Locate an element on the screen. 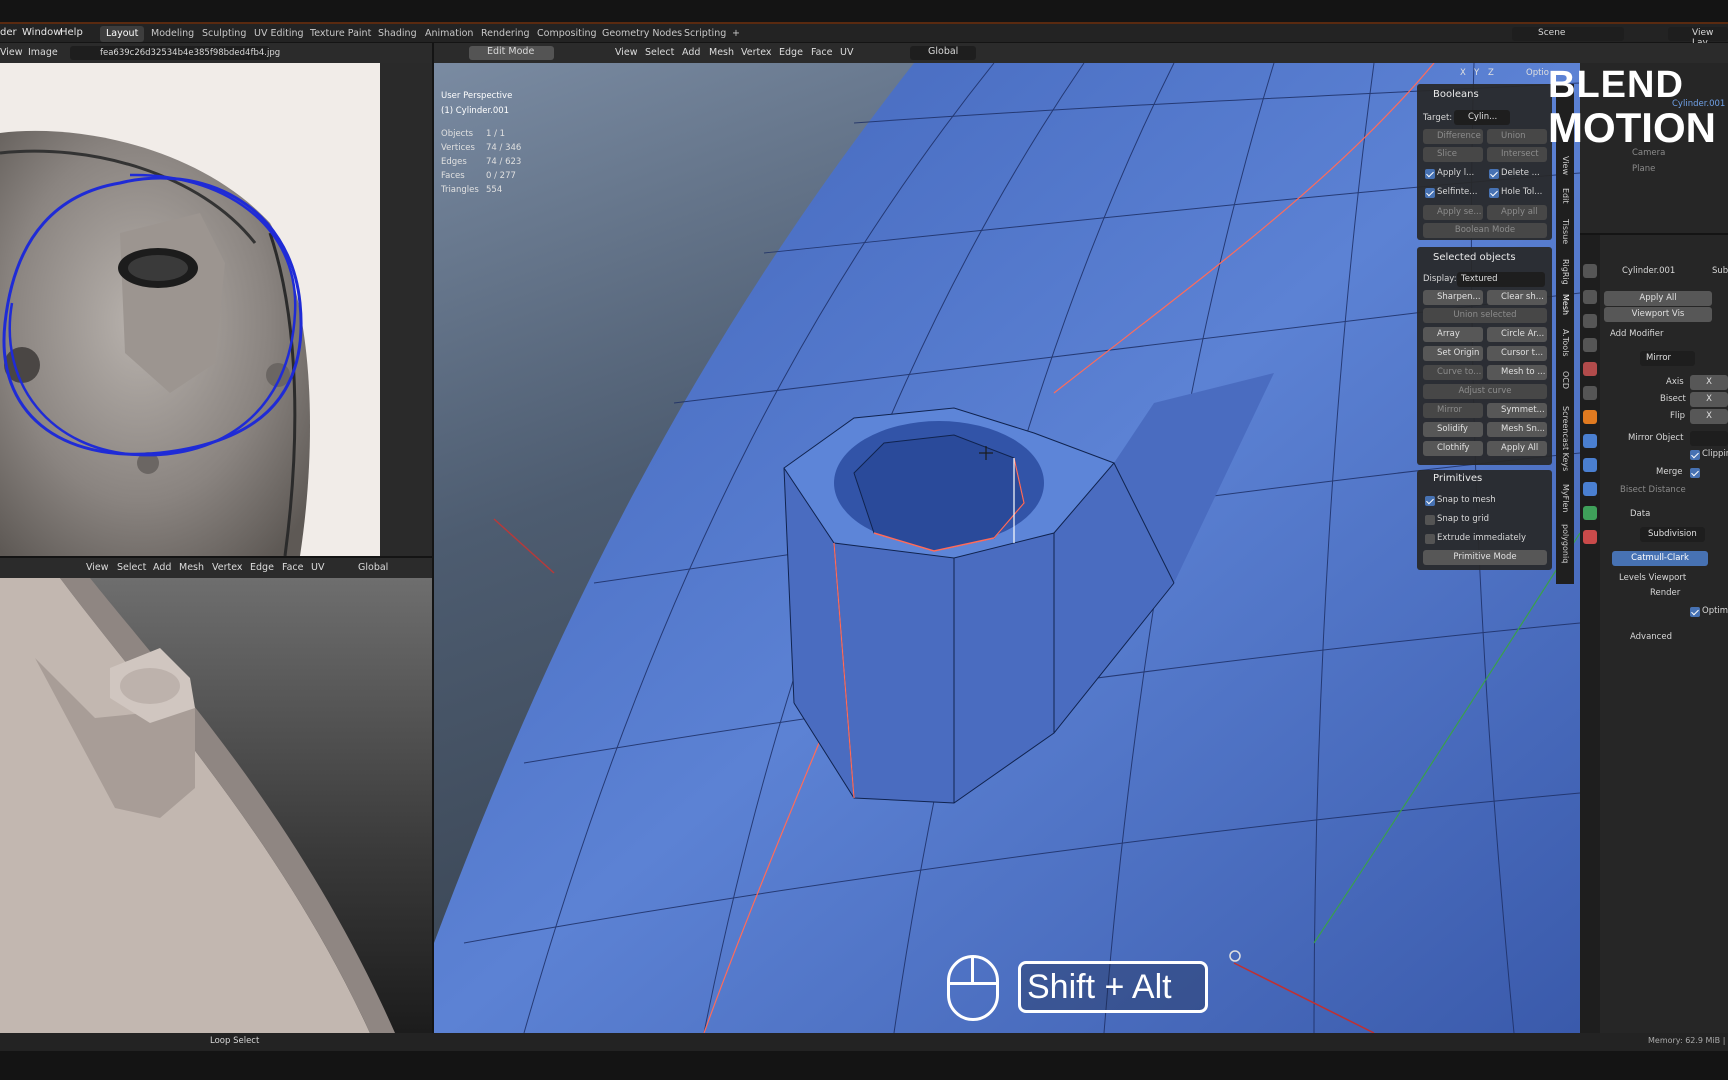 The width and height of the screenshot is (1728, 1080). tab-myflen: MyFlen is located at coordinates (1565, 498).